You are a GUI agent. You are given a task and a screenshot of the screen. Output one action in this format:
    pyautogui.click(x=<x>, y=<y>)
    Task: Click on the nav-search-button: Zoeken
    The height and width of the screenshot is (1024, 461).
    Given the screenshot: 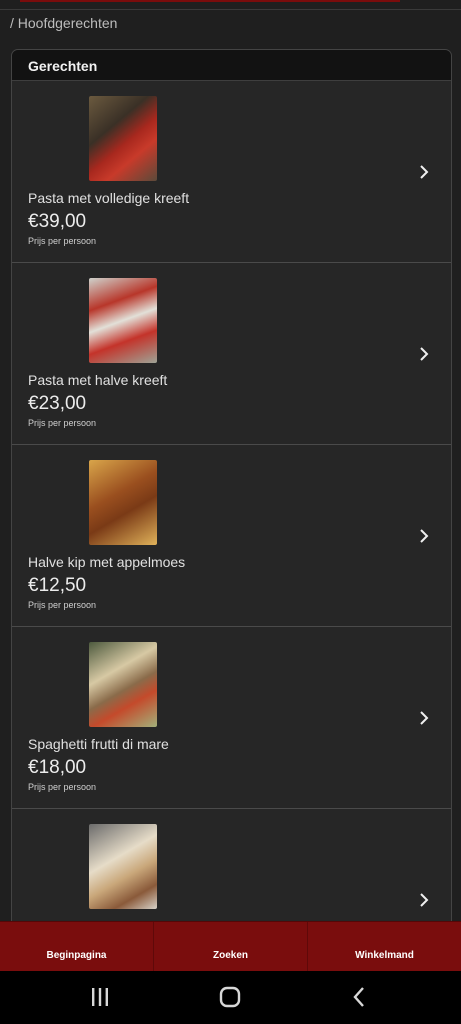 What is the action you would take?
    pyautogui.click(x=231, y=946)
    